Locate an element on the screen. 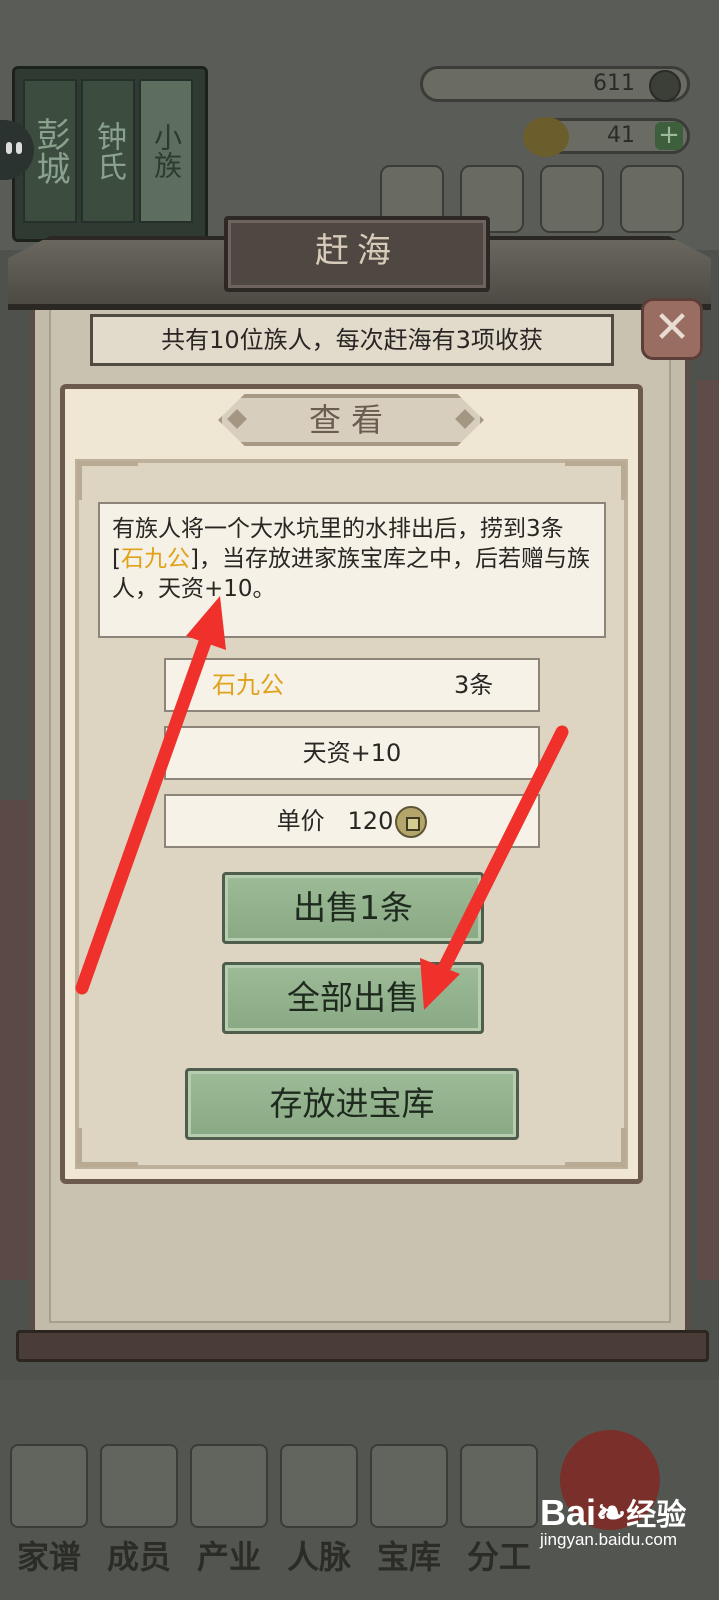 This screenshot has height=1600, width=719. tab-label: 家谱 is located at coordinates (48, 1557).